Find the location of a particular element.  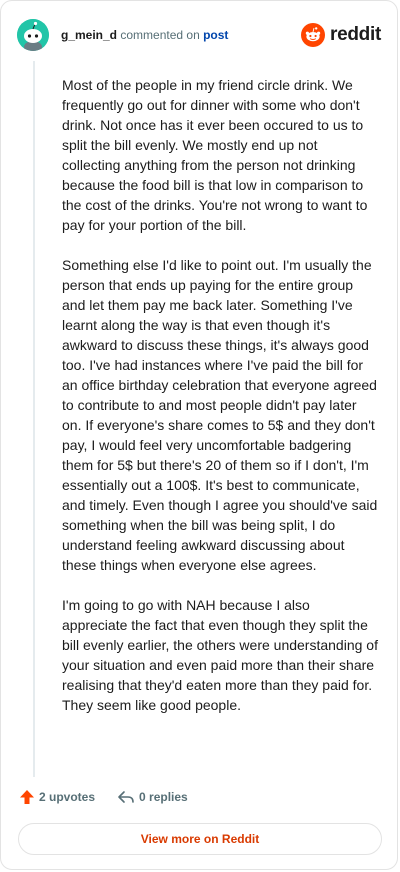

avatar is located at coordinates (33, 35).